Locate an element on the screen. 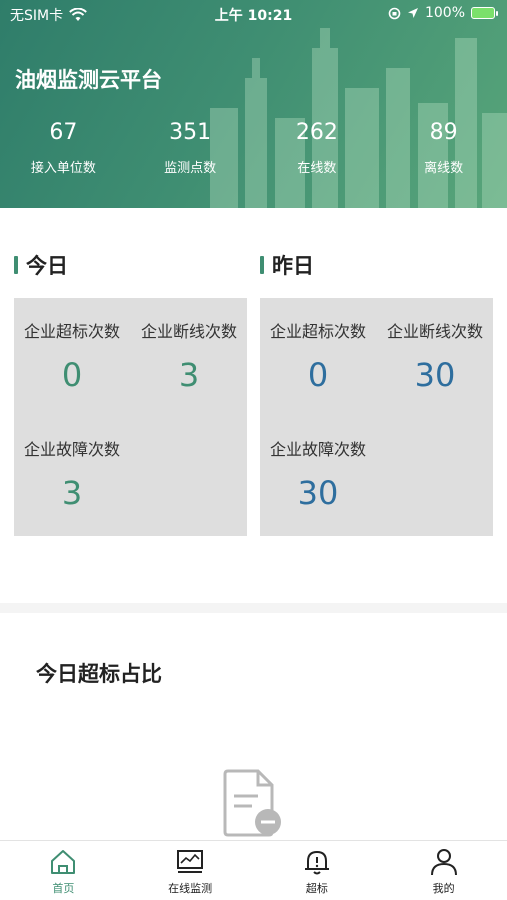 This screenshot has width=507, height=900. bell-alert-icon is located at coordinates (316, 863).